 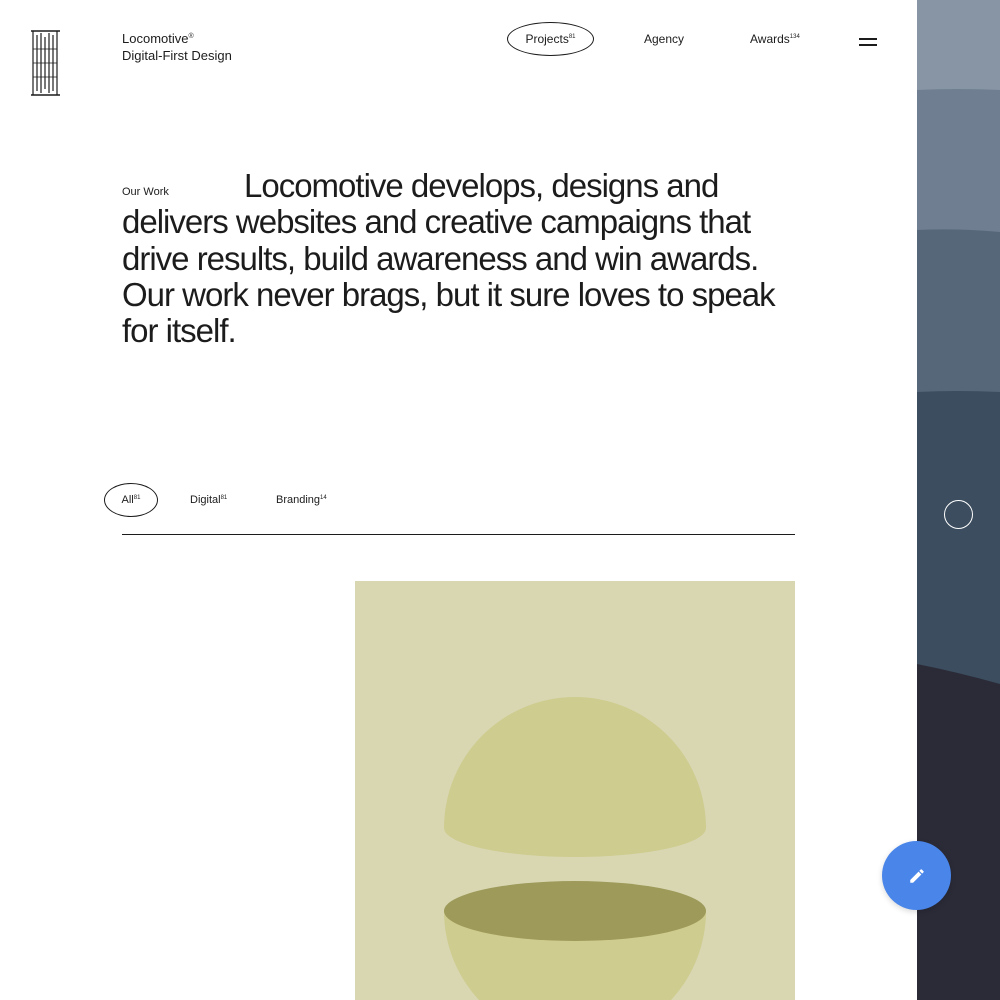 What do you see at coordinates (794, 37) in the screenshot?
I see `nav-awards-count: 134` at bounding box center [794, 37].